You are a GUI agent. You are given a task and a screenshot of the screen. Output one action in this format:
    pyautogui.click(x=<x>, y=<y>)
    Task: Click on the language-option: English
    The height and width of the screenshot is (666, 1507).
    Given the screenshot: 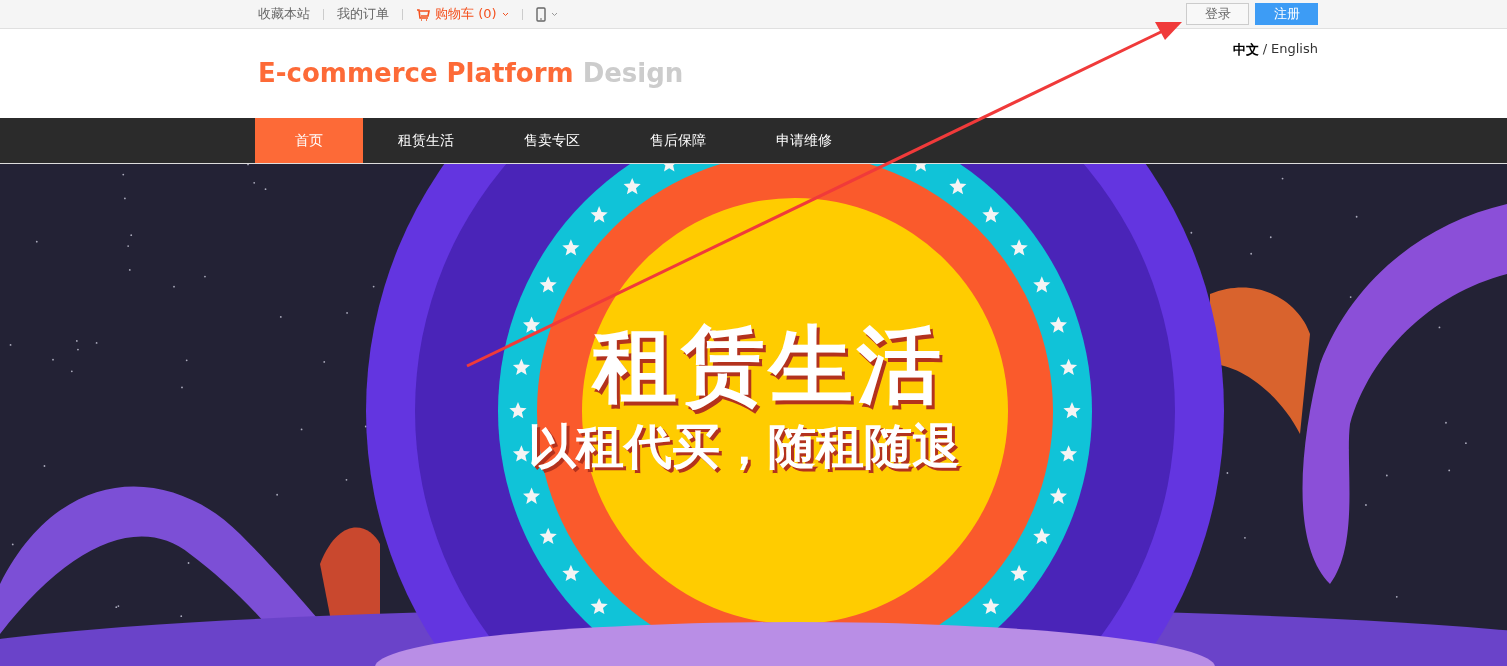 What is the action you would take?
    pyautogui.click(x=1294, y=50)
    